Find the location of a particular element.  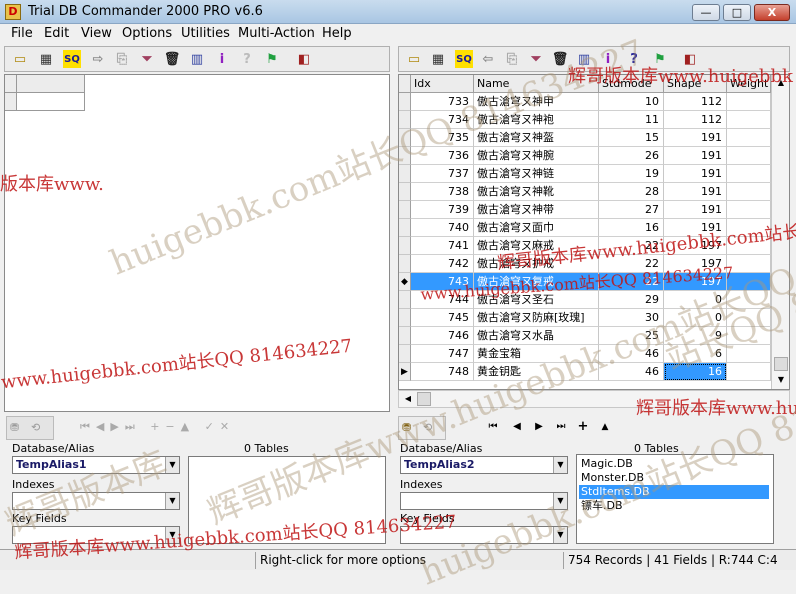

grid-cell-stdmode: 16 is located at coordinates (631, 228).